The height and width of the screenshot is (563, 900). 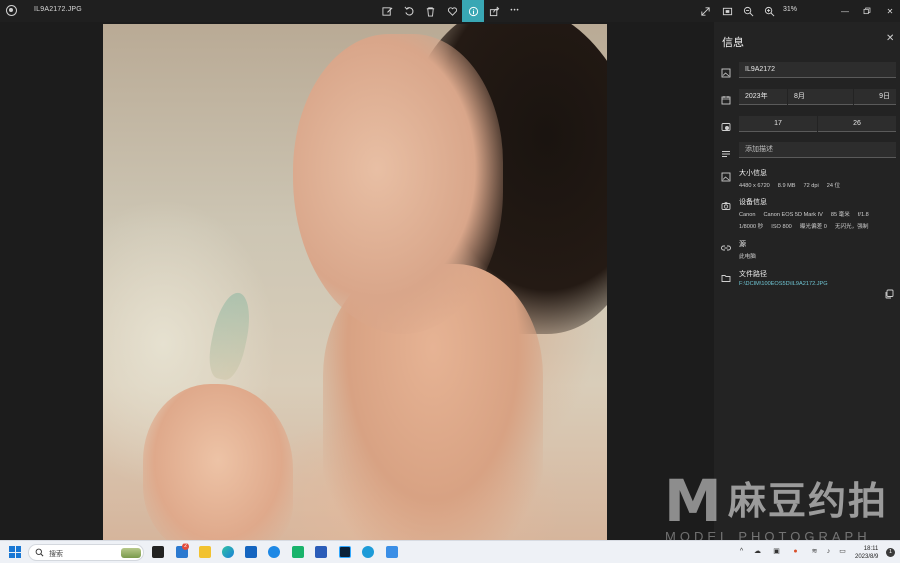 What do you see at coordinates (693, 501) in the screenshot?
I see `watermark-logo-letter: M` at bounding box center [693, 501].